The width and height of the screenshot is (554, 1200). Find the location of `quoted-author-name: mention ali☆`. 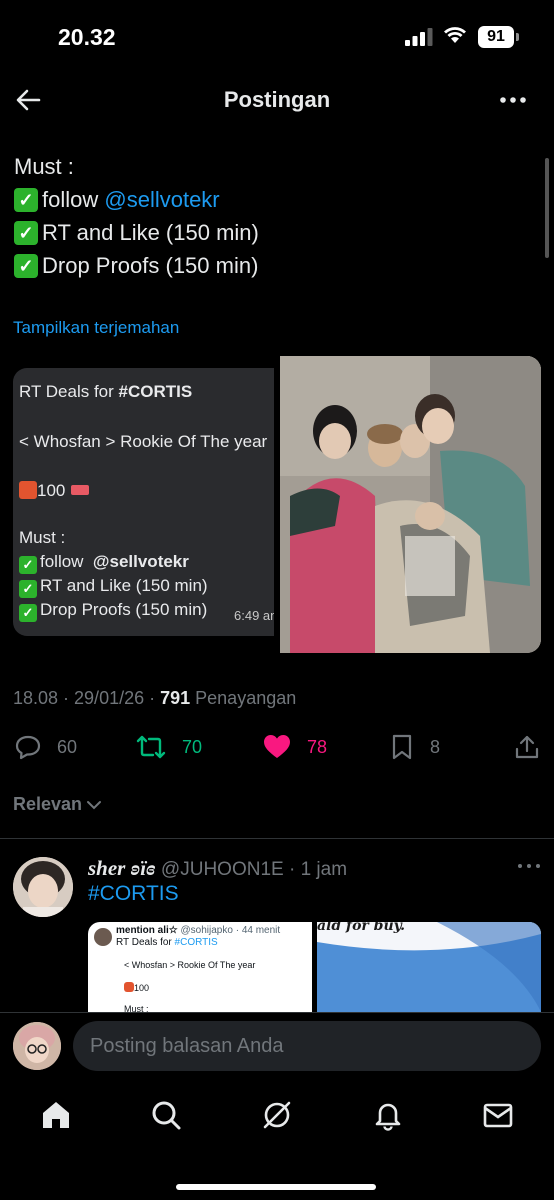

quoted-author-name: mention ali☆ is located at coordinates (147, 930).